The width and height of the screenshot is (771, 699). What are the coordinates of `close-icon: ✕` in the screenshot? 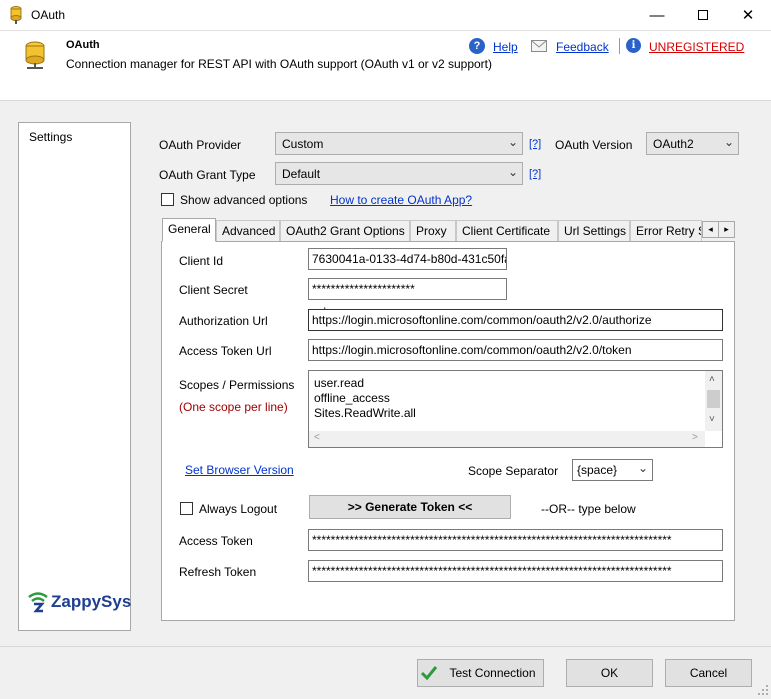 It's located at (748, 15).